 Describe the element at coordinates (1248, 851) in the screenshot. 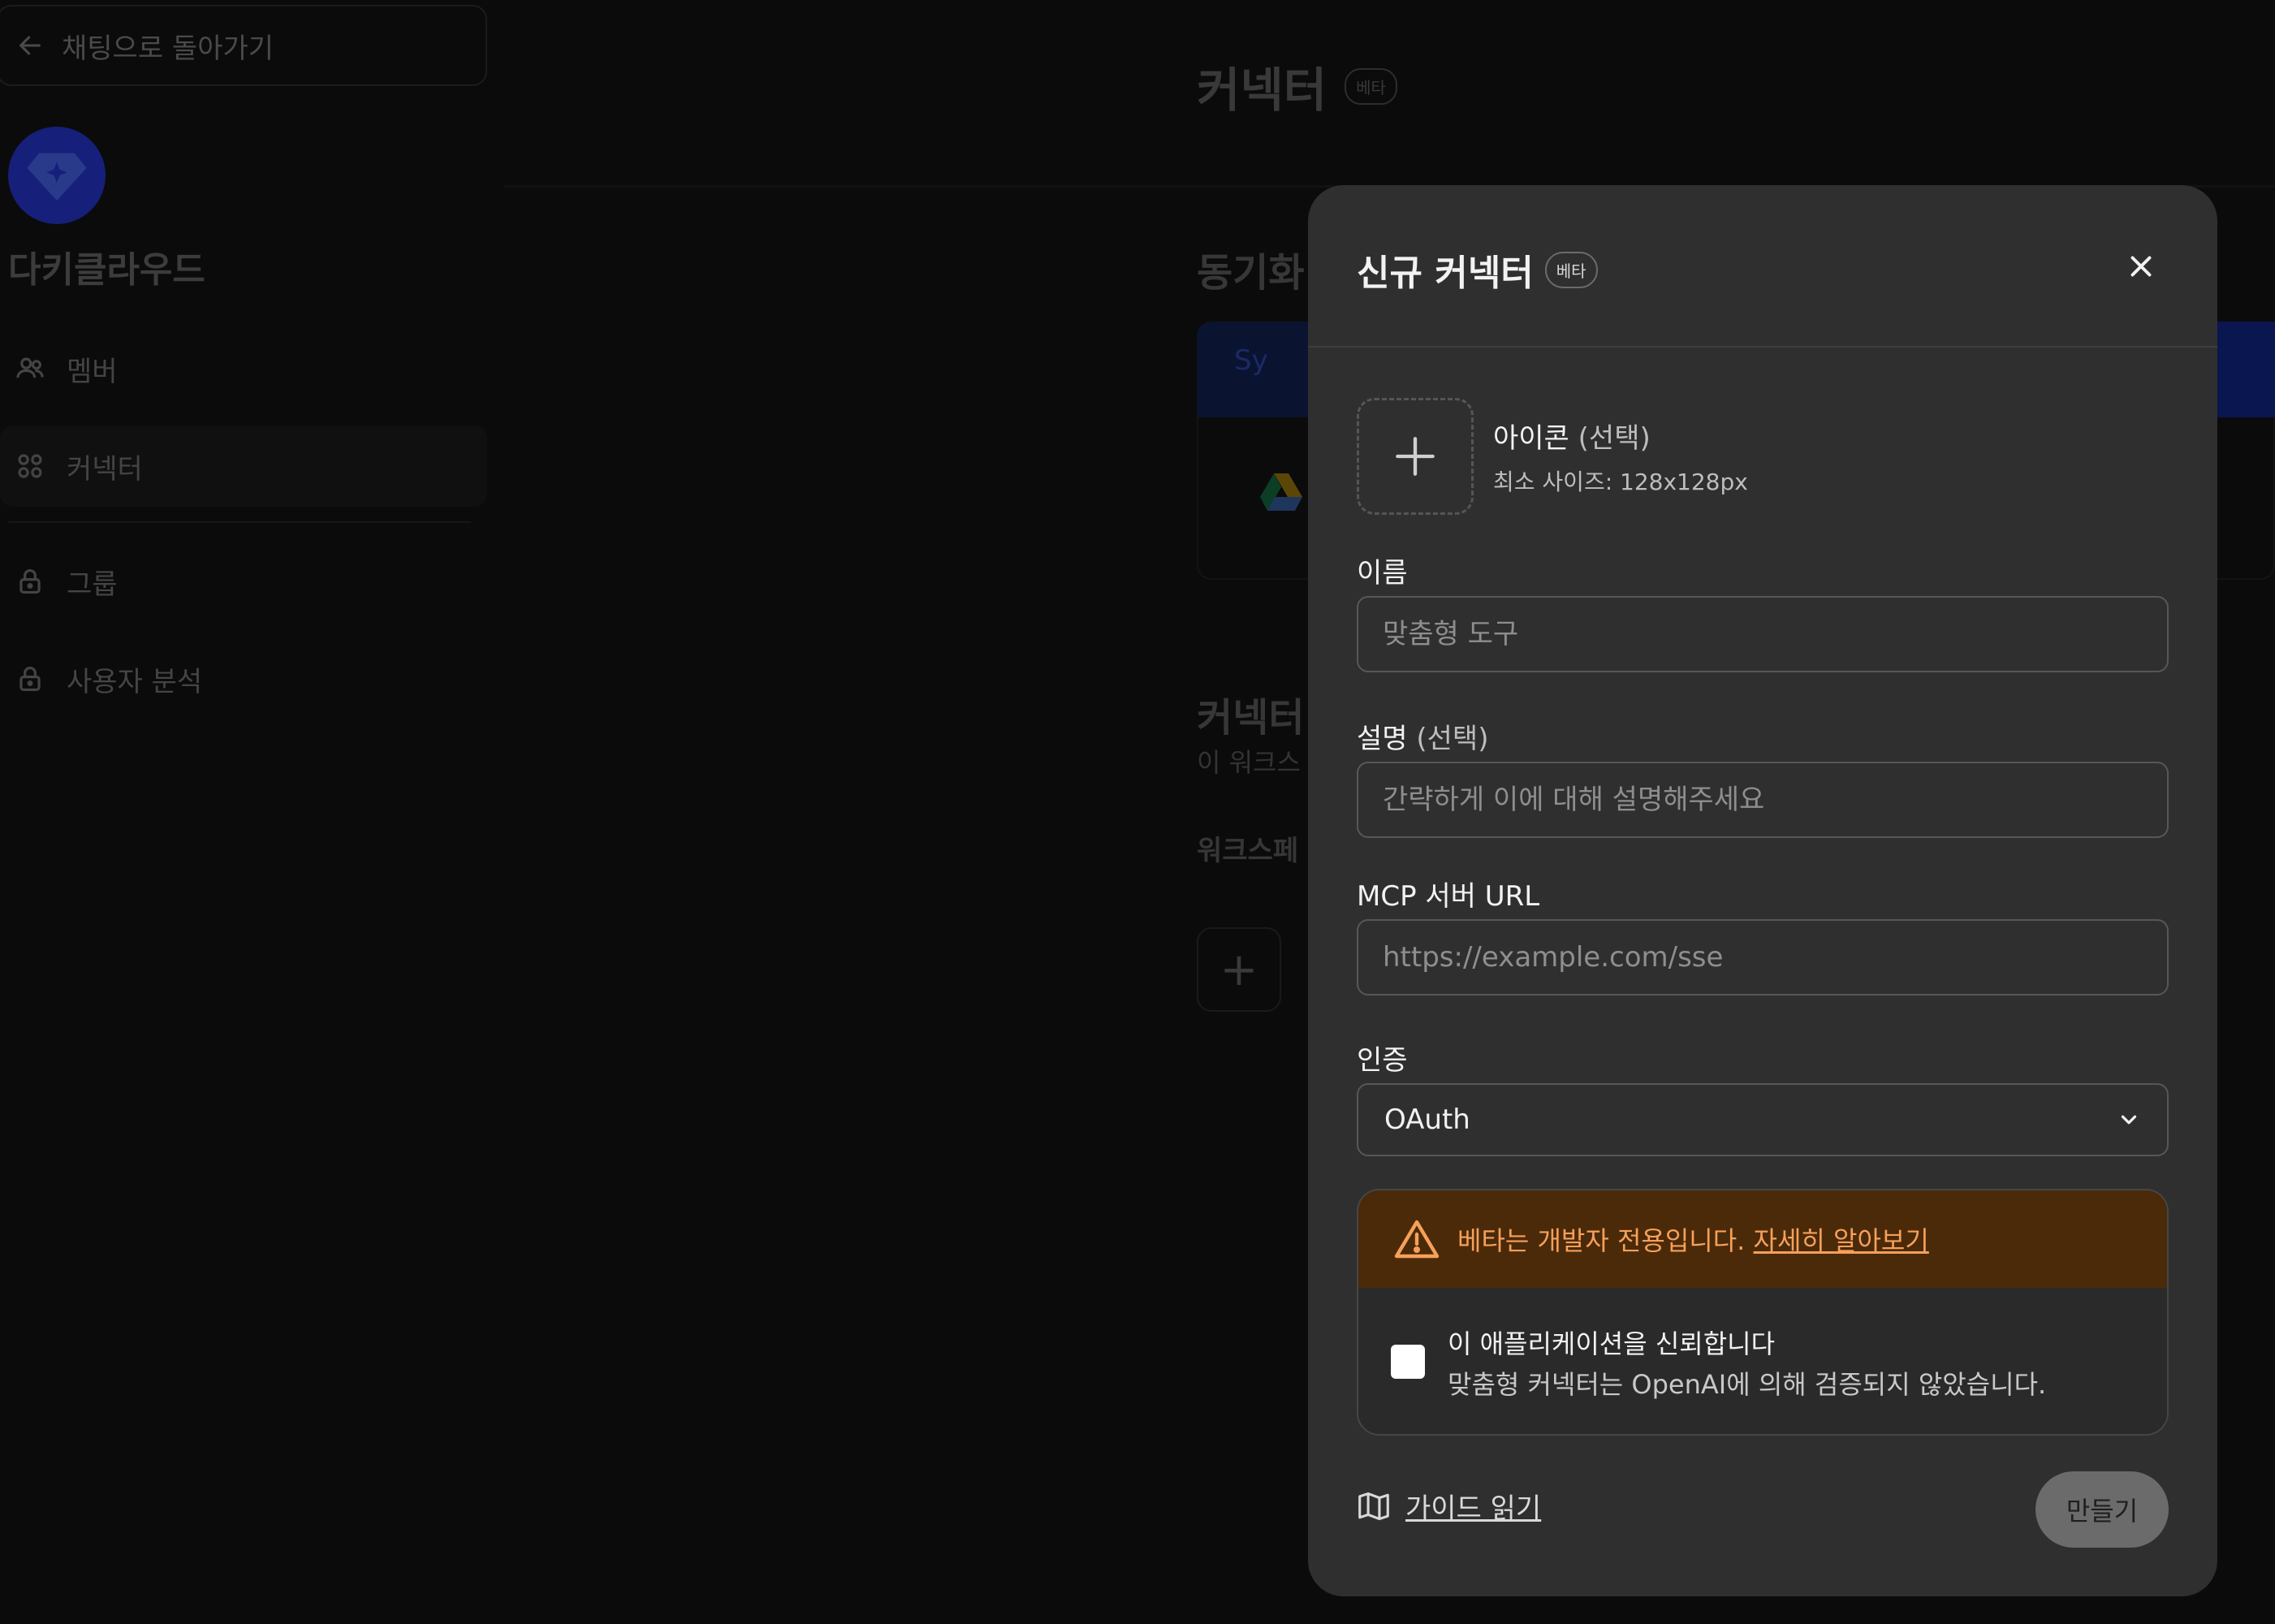

I see `workspace-section-title: 워크스페` at that location.